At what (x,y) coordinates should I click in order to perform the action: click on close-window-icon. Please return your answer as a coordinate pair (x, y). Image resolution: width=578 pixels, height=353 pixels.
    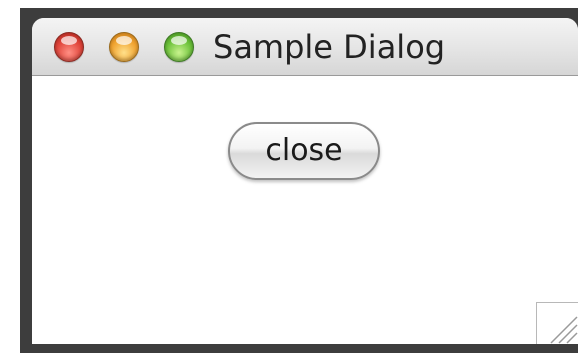
    Looking at the image, I should click on (69, 47).